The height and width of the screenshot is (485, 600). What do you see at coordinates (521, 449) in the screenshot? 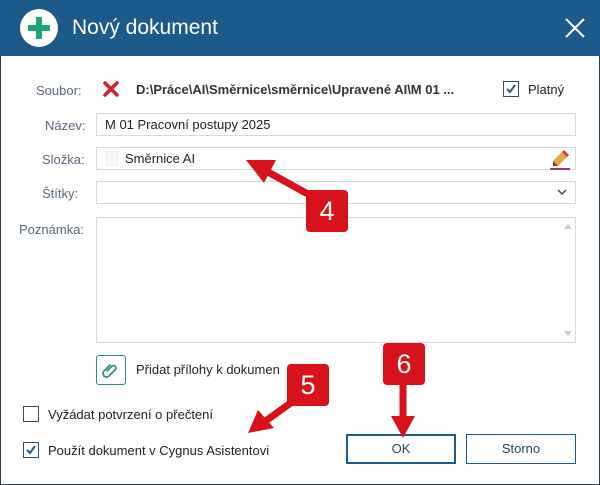
I see `cancel-button: Storno` at bounding box center [521, 449].